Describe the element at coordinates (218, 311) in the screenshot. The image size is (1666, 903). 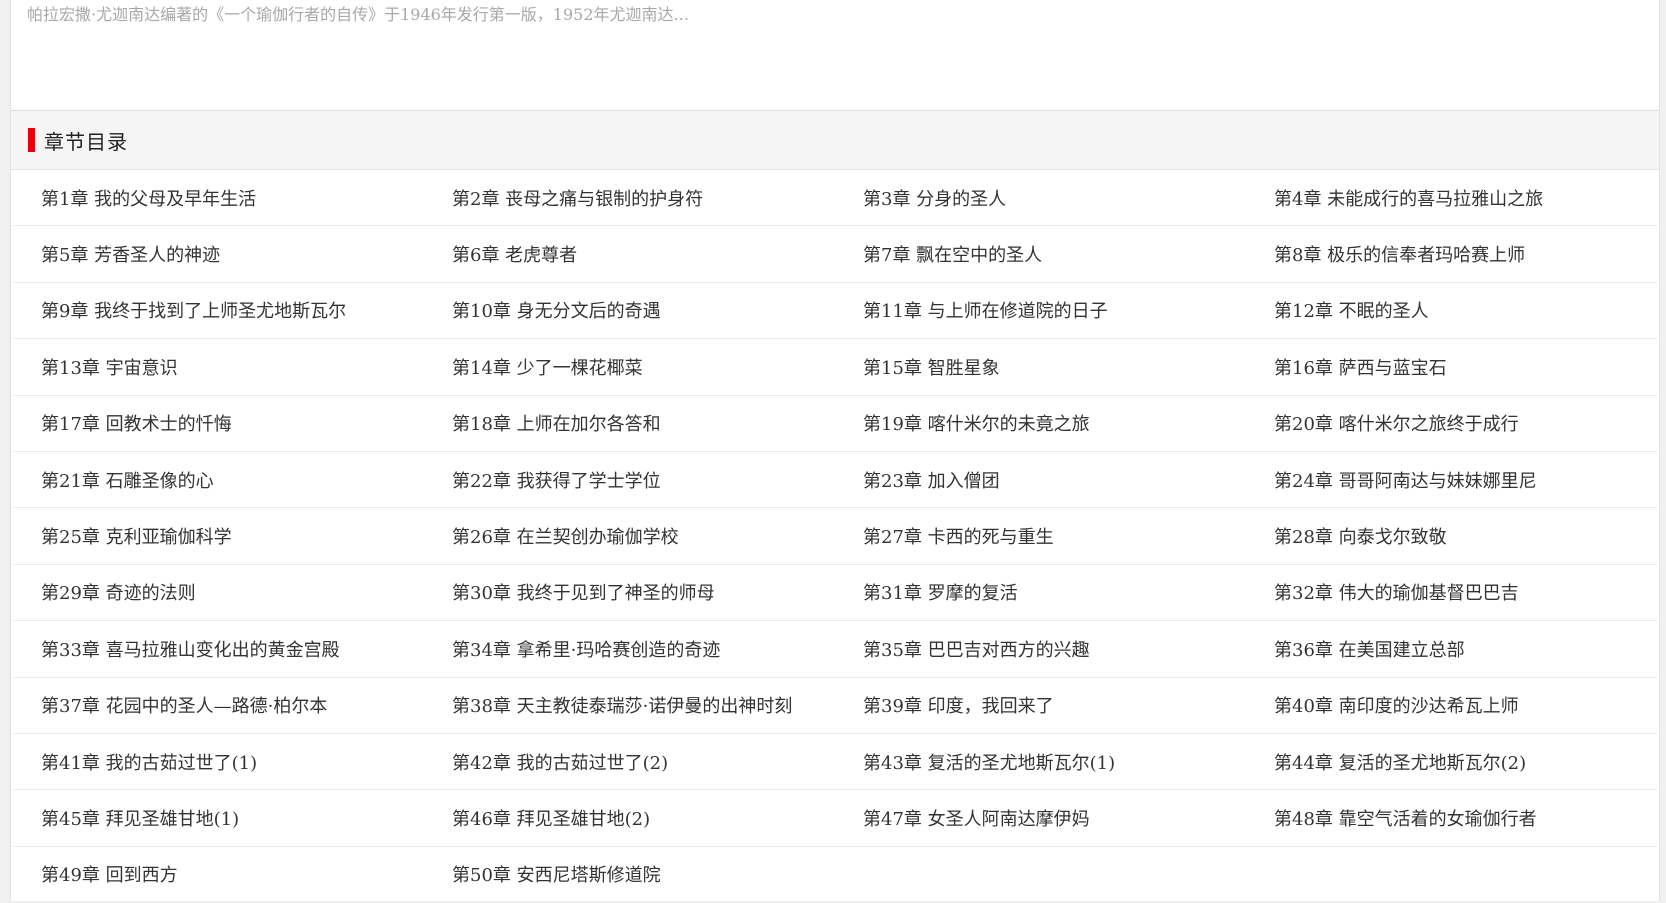
I see `chapter-link: 第9章 我终于找到了上师圣尤地斯瓦尔` at that location.